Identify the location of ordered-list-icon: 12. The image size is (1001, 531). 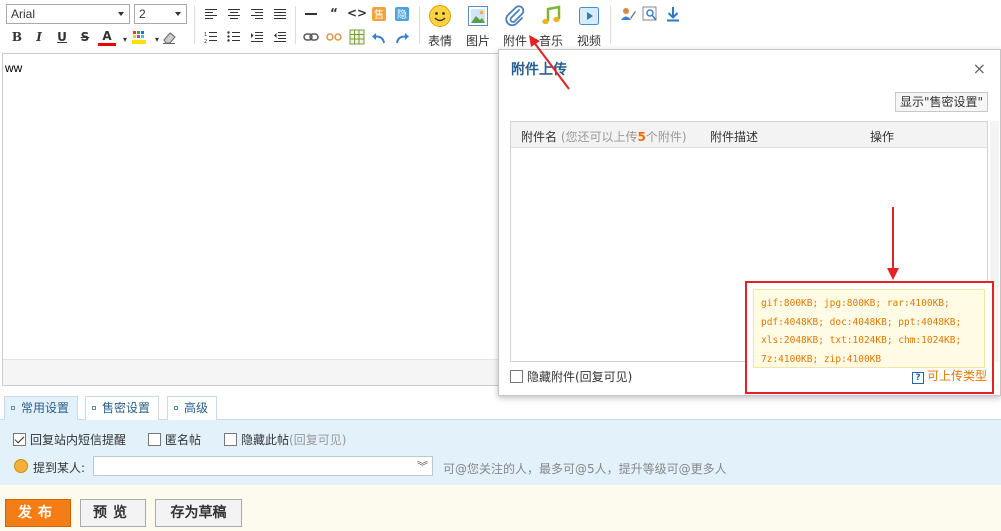
(211, 37).